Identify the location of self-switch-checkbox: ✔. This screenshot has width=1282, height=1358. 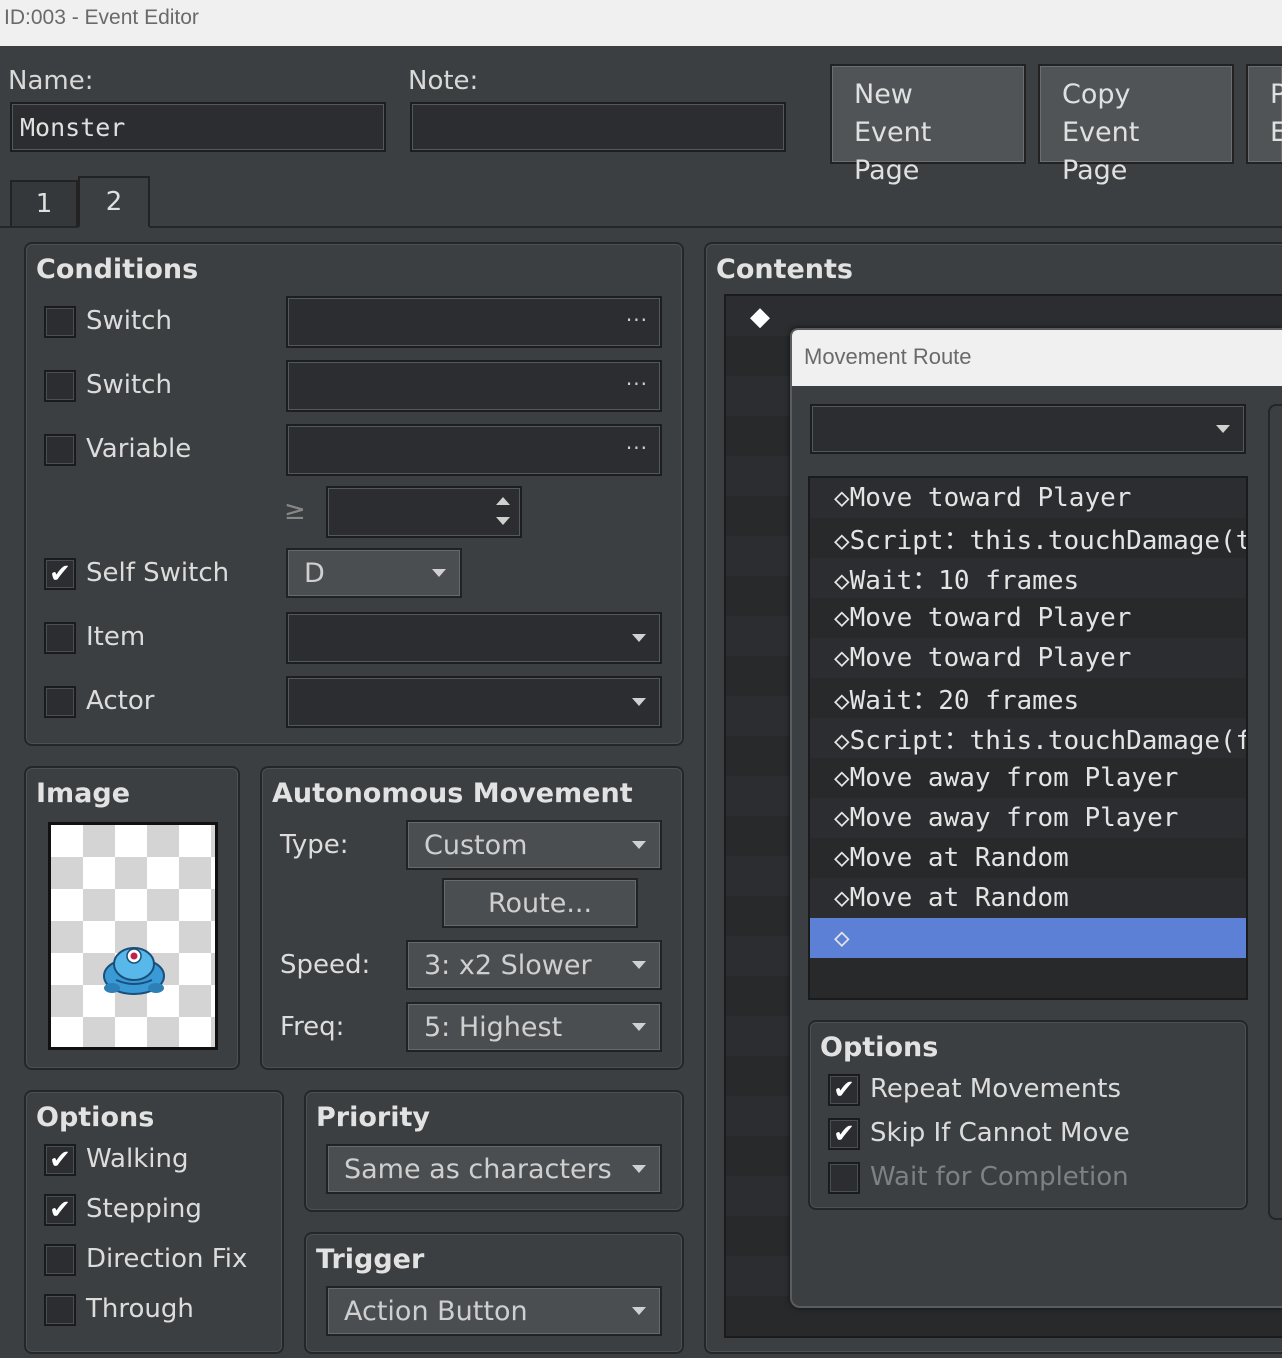
(60, 574).